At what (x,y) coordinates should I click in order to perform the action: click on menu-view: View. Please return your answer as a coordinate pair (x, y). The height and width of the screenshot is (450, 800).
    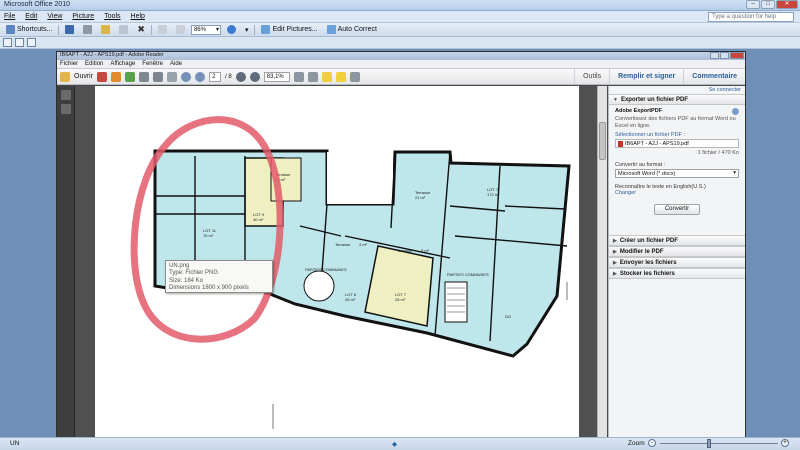
    Looking at the image, I should click on (54, 16).